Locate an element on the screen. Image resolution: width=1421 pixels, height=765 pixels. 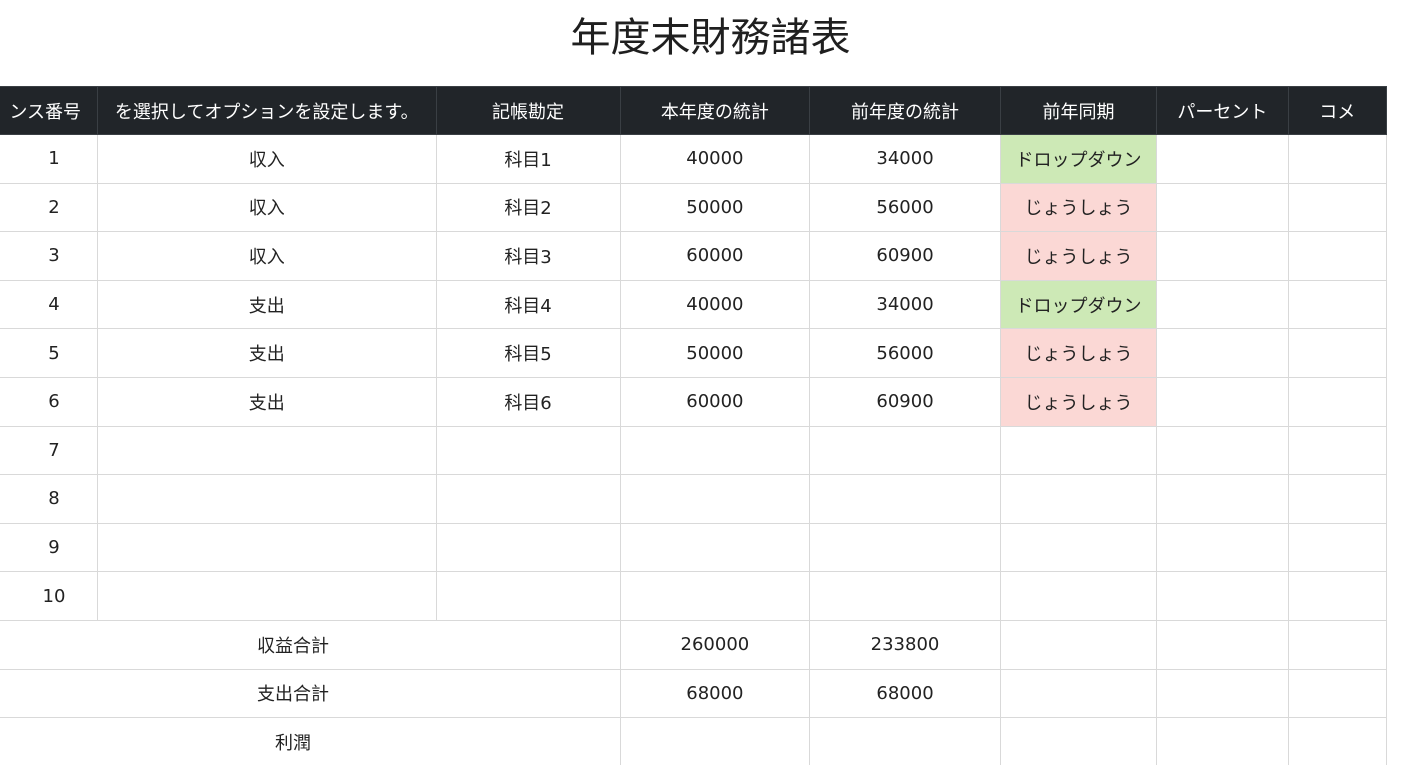
header-current-year-total: 本年度の統計 is located at coordinates (715, 110).